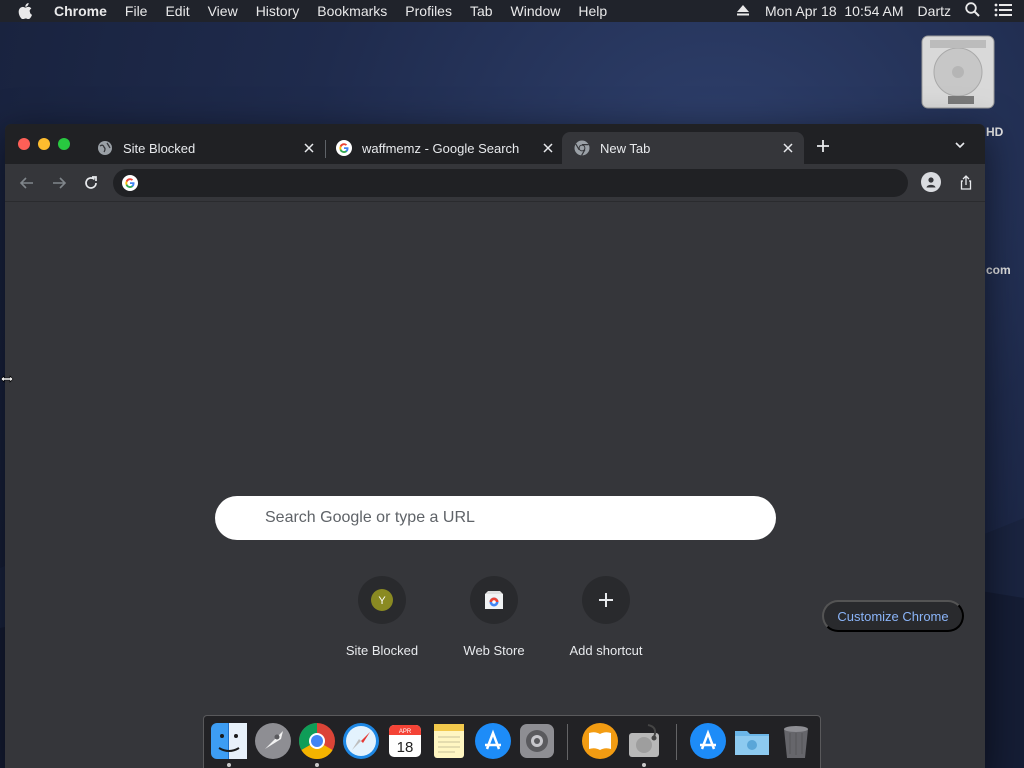 The height and width of the screenshot is (768, 1024). Describe the element at coordinates (80, 11) in the screenshot. I see `menu-app-name: Chrome` at that location.